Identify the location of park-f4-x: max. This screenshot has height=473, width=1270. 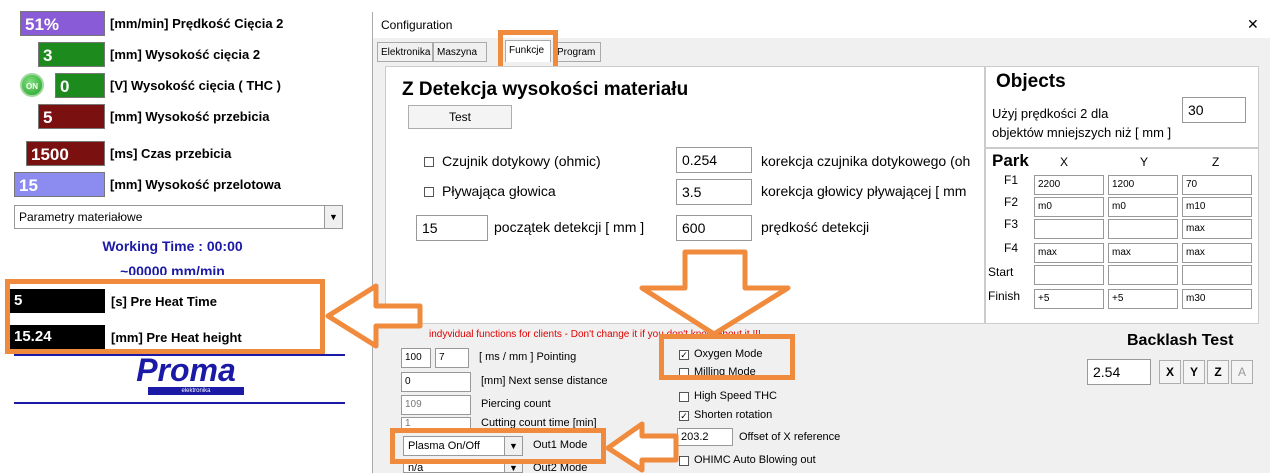
(1069, 253).